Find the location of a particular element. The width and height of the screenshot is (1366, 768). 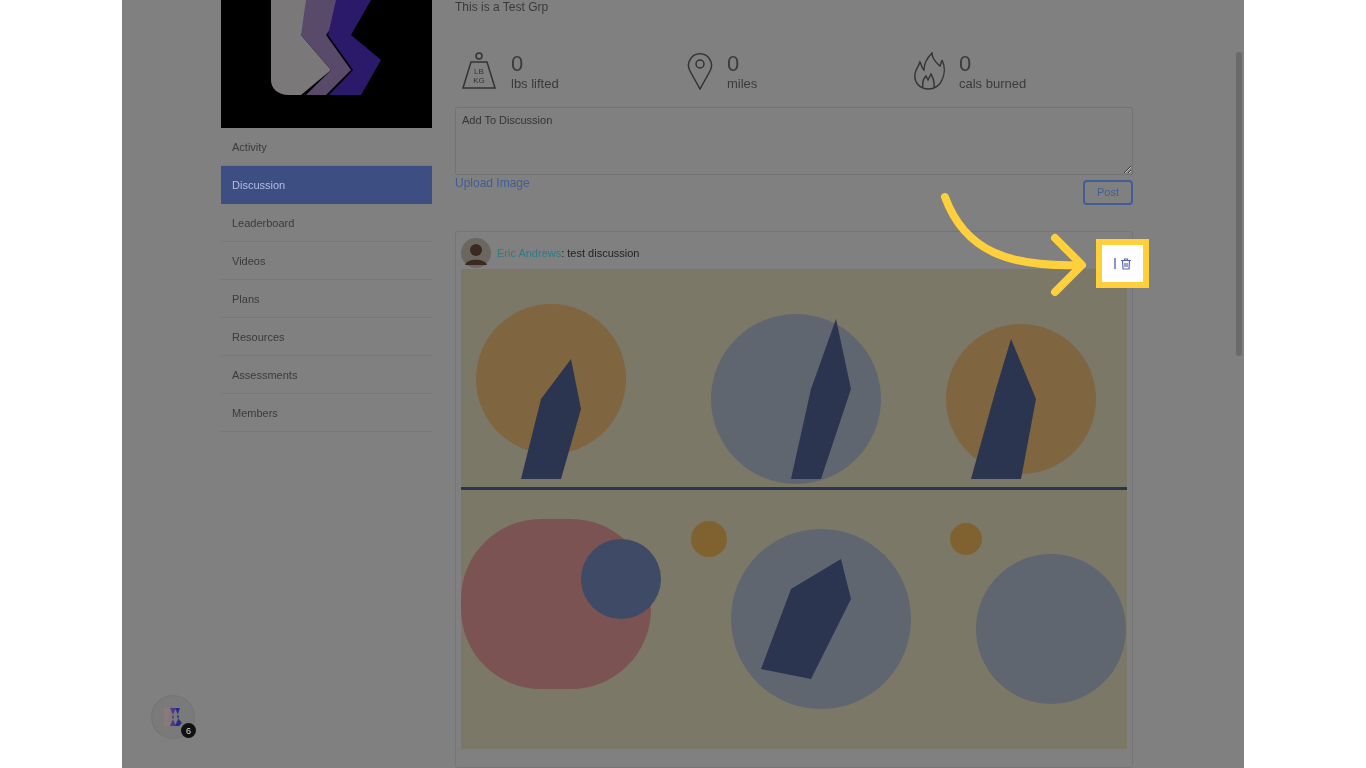

avatar is located at coordinates (476, 252).